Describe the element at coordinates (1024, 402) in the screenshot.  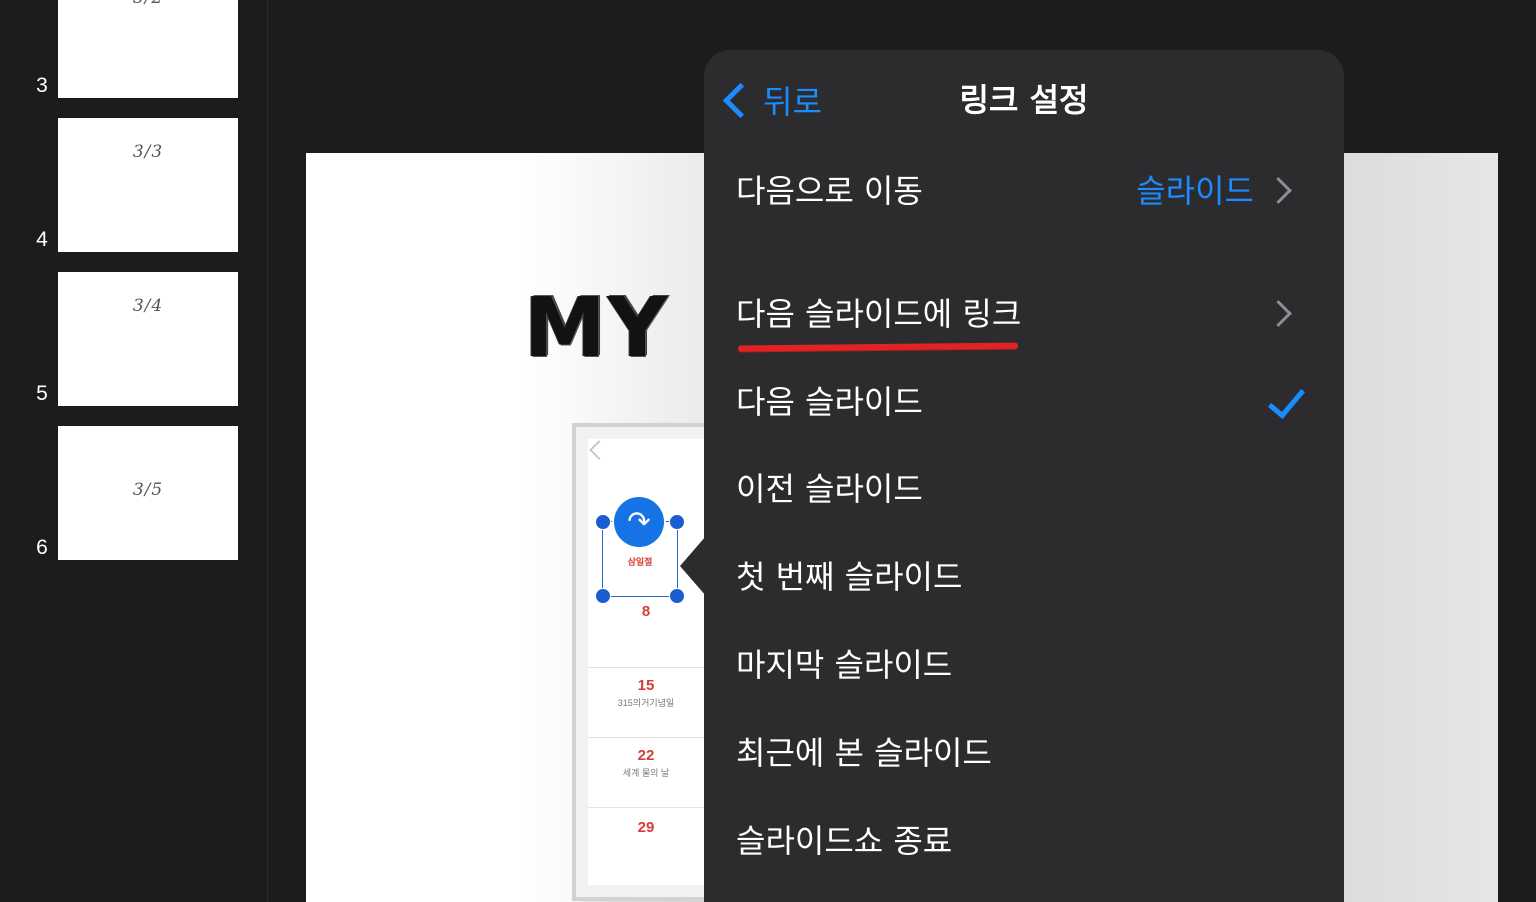
I see `option-next-slide: 다음 슬라이드` at that location.